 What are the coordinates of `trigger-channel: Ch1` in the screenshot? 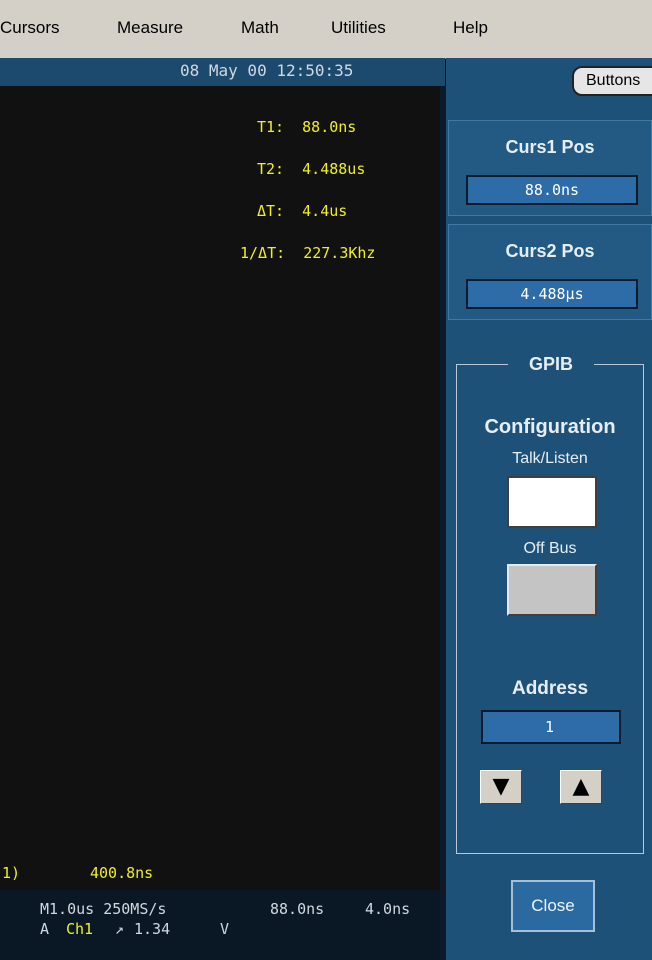 It's located at (80, 929).